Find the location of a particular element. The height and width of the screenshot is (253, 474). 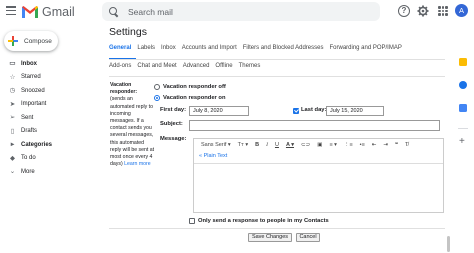

tab-offline: Offline is located at coordinates (223, 69).